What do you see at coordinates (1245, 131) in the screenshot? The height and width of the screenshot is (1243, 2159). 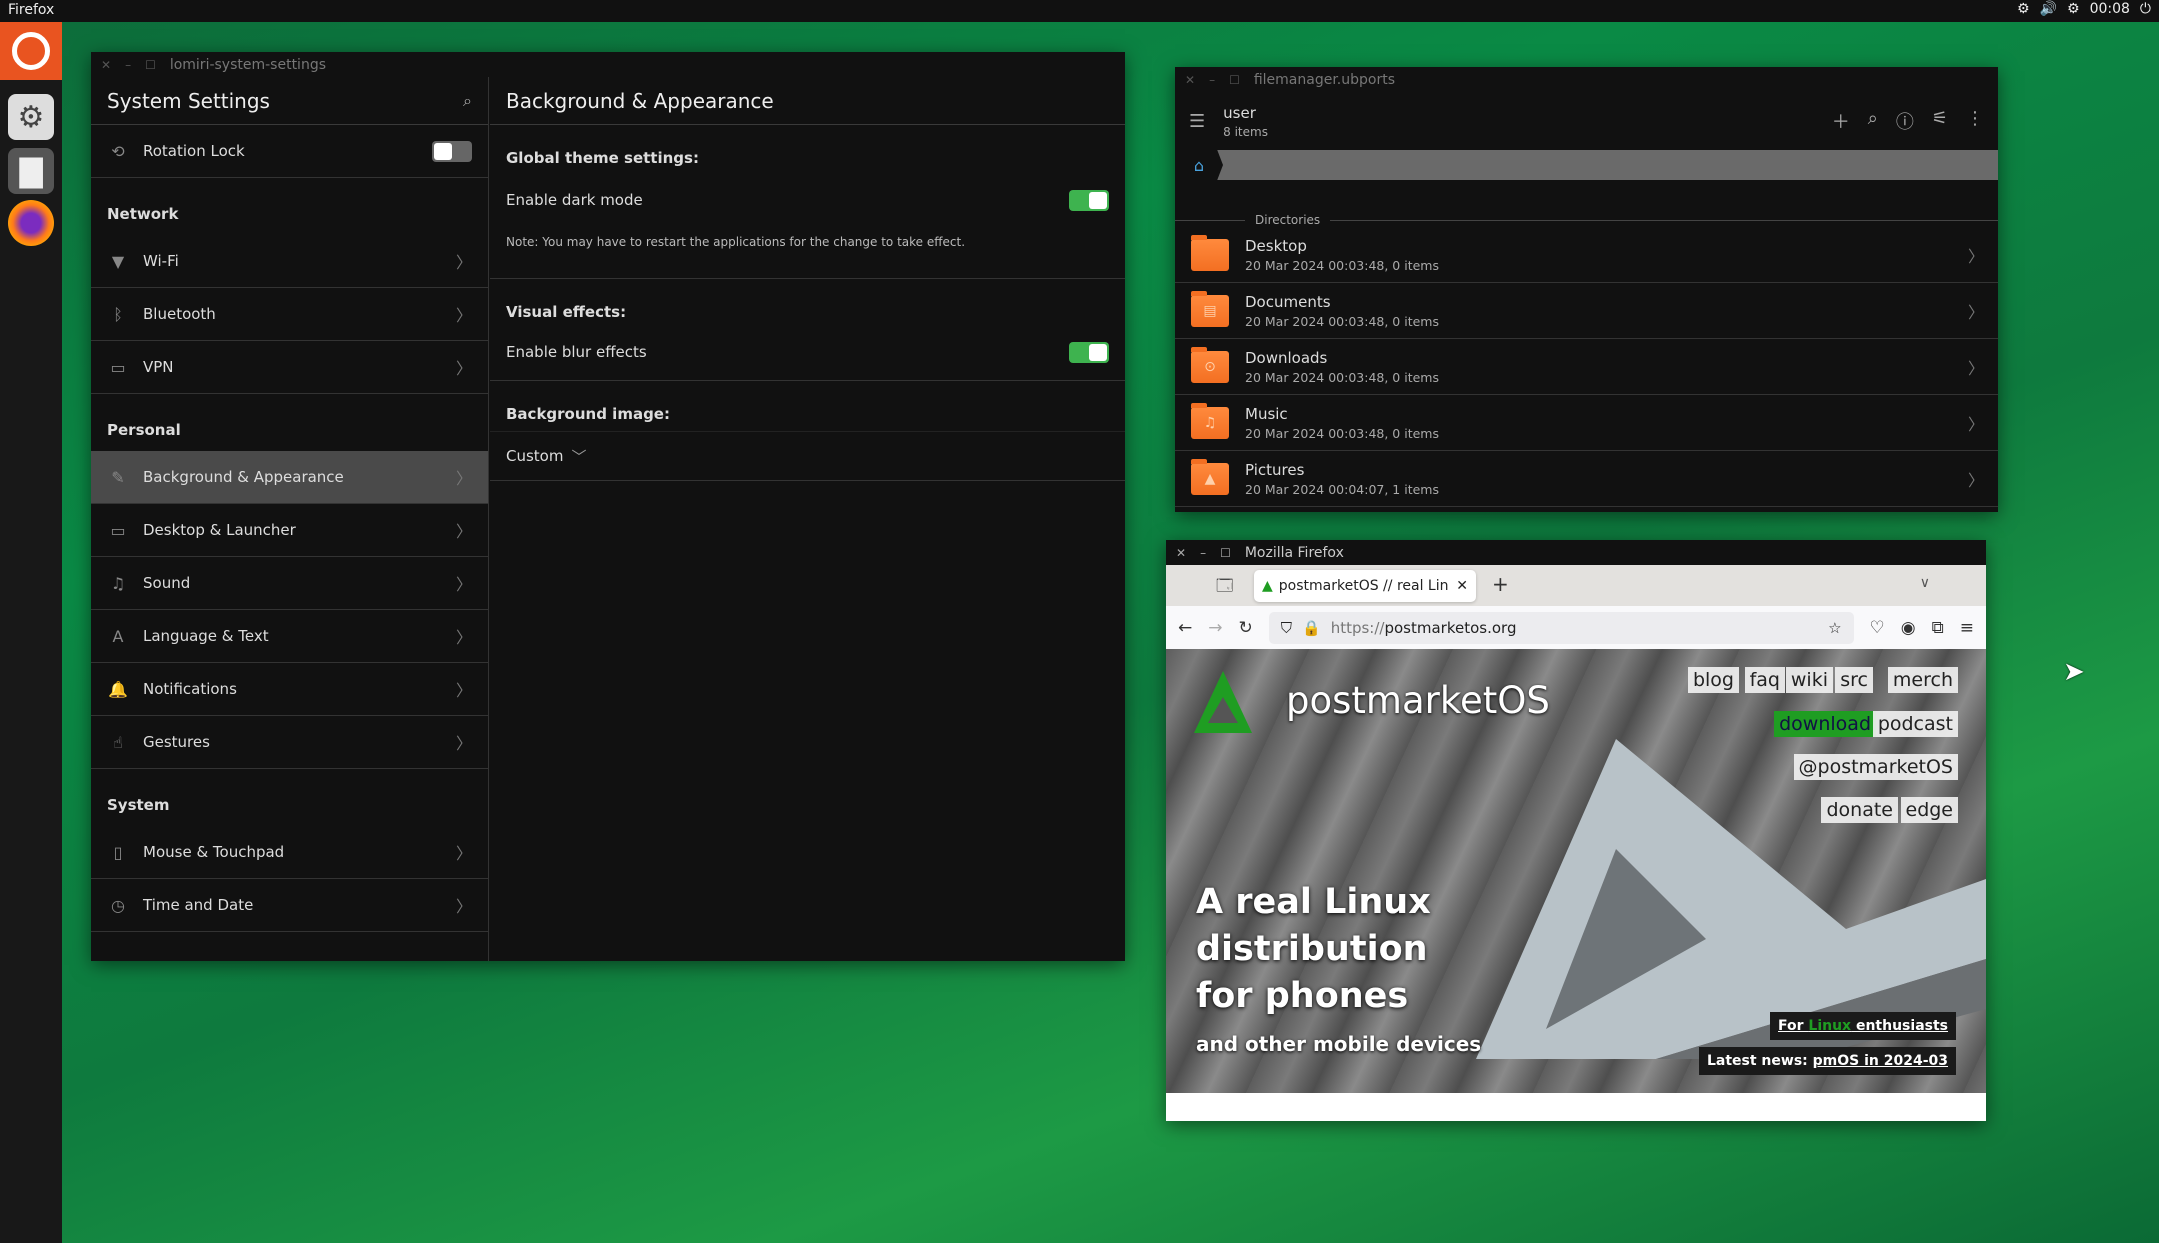 I see `item-count: 8 items` at bounding box center [1245, 131].